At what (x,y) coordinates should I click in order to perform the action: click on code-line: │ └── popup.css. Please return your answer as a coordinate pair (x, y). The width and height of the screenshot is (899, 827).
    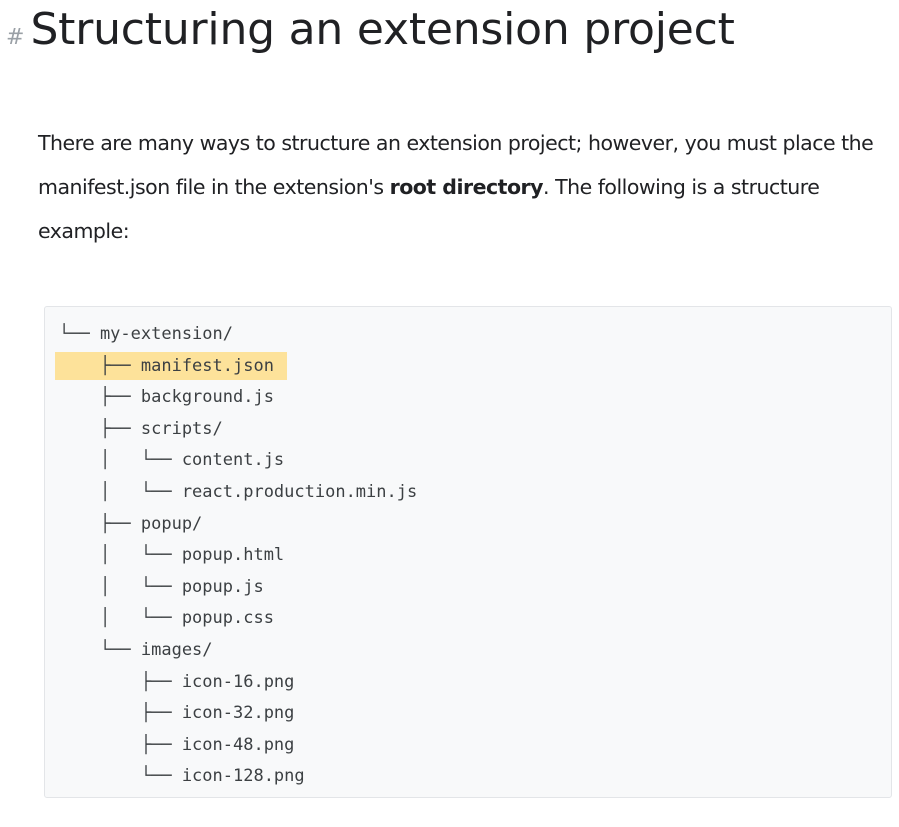
    Looking at the image, I should click on (468, 619).